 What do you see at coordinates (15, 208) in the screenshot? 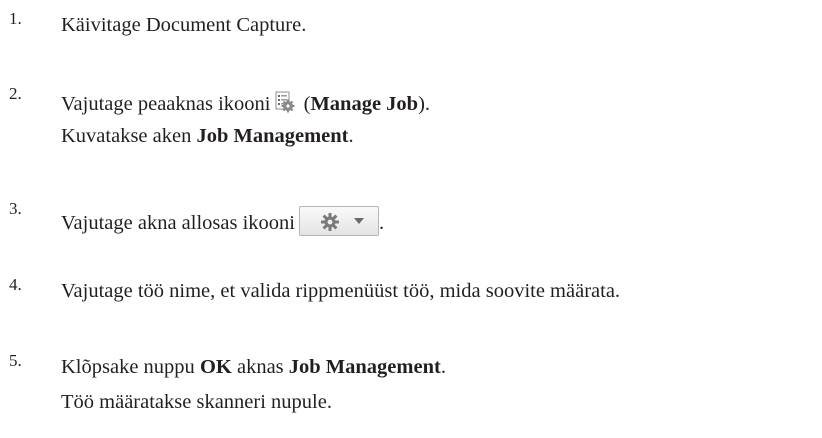
I see `step-number: 3.` at bounding box center [15, 208].